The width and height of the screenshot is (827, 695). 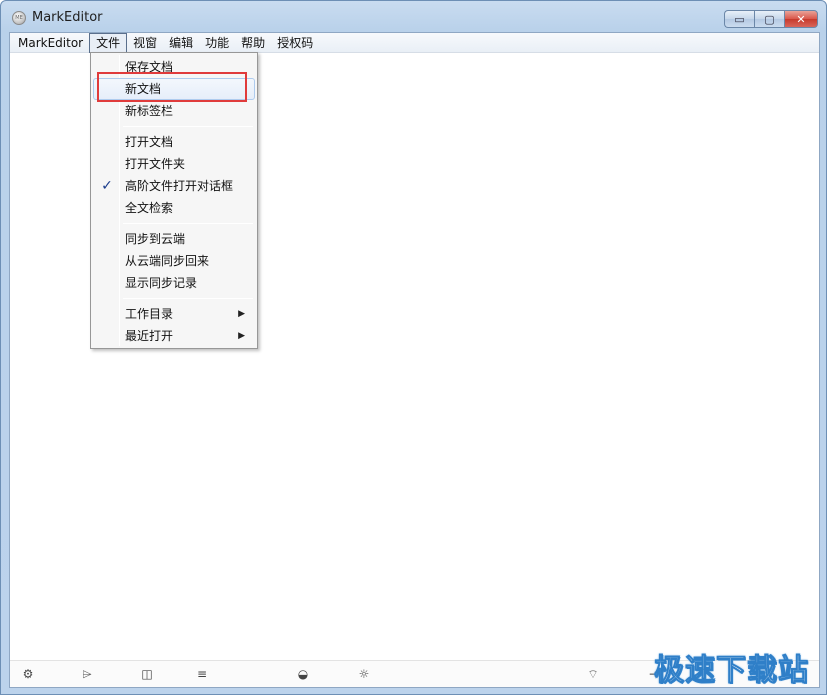 What do you see at coordinates (413, 17) in the screenshot?
I see `title-bar: ME MarkEditor ▭ ▢ ✕` at bounding box center [413, 17].